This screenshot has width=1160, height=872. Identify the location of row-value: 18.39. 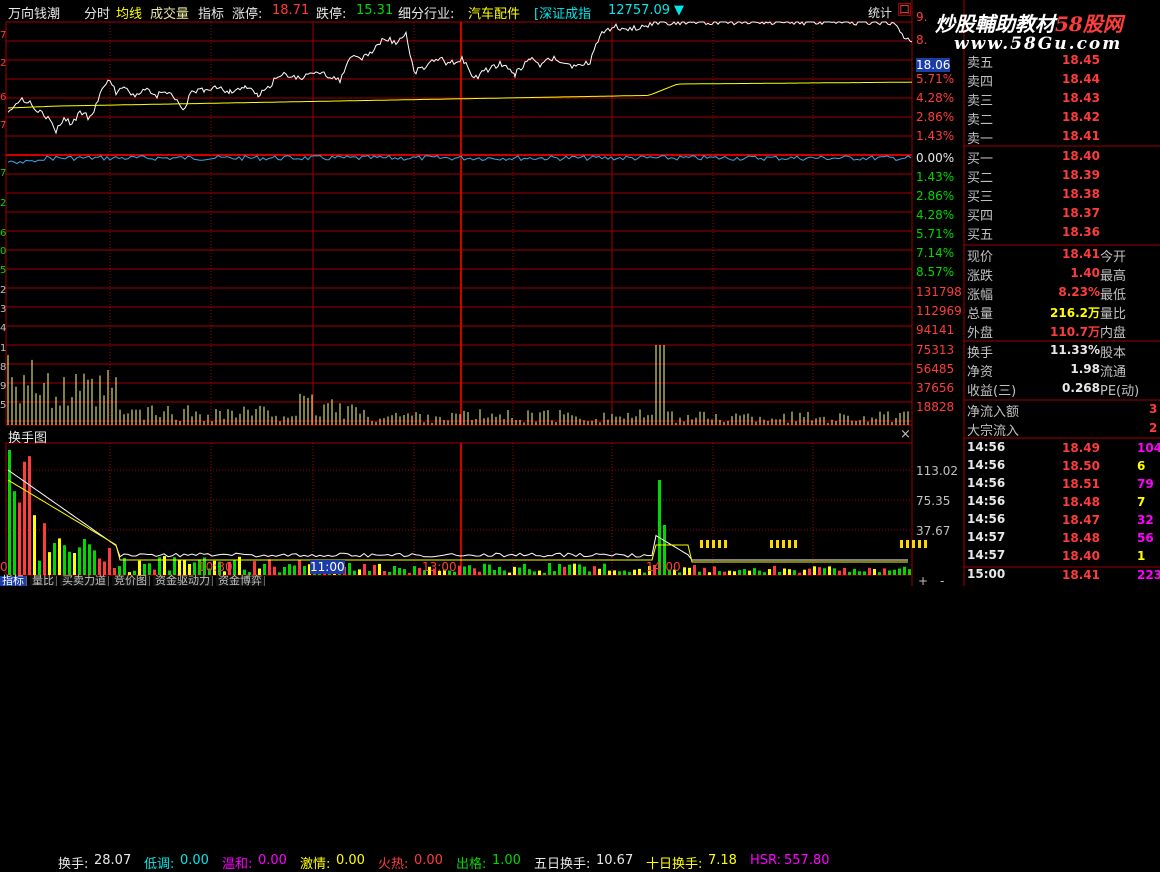
(1081, 175).